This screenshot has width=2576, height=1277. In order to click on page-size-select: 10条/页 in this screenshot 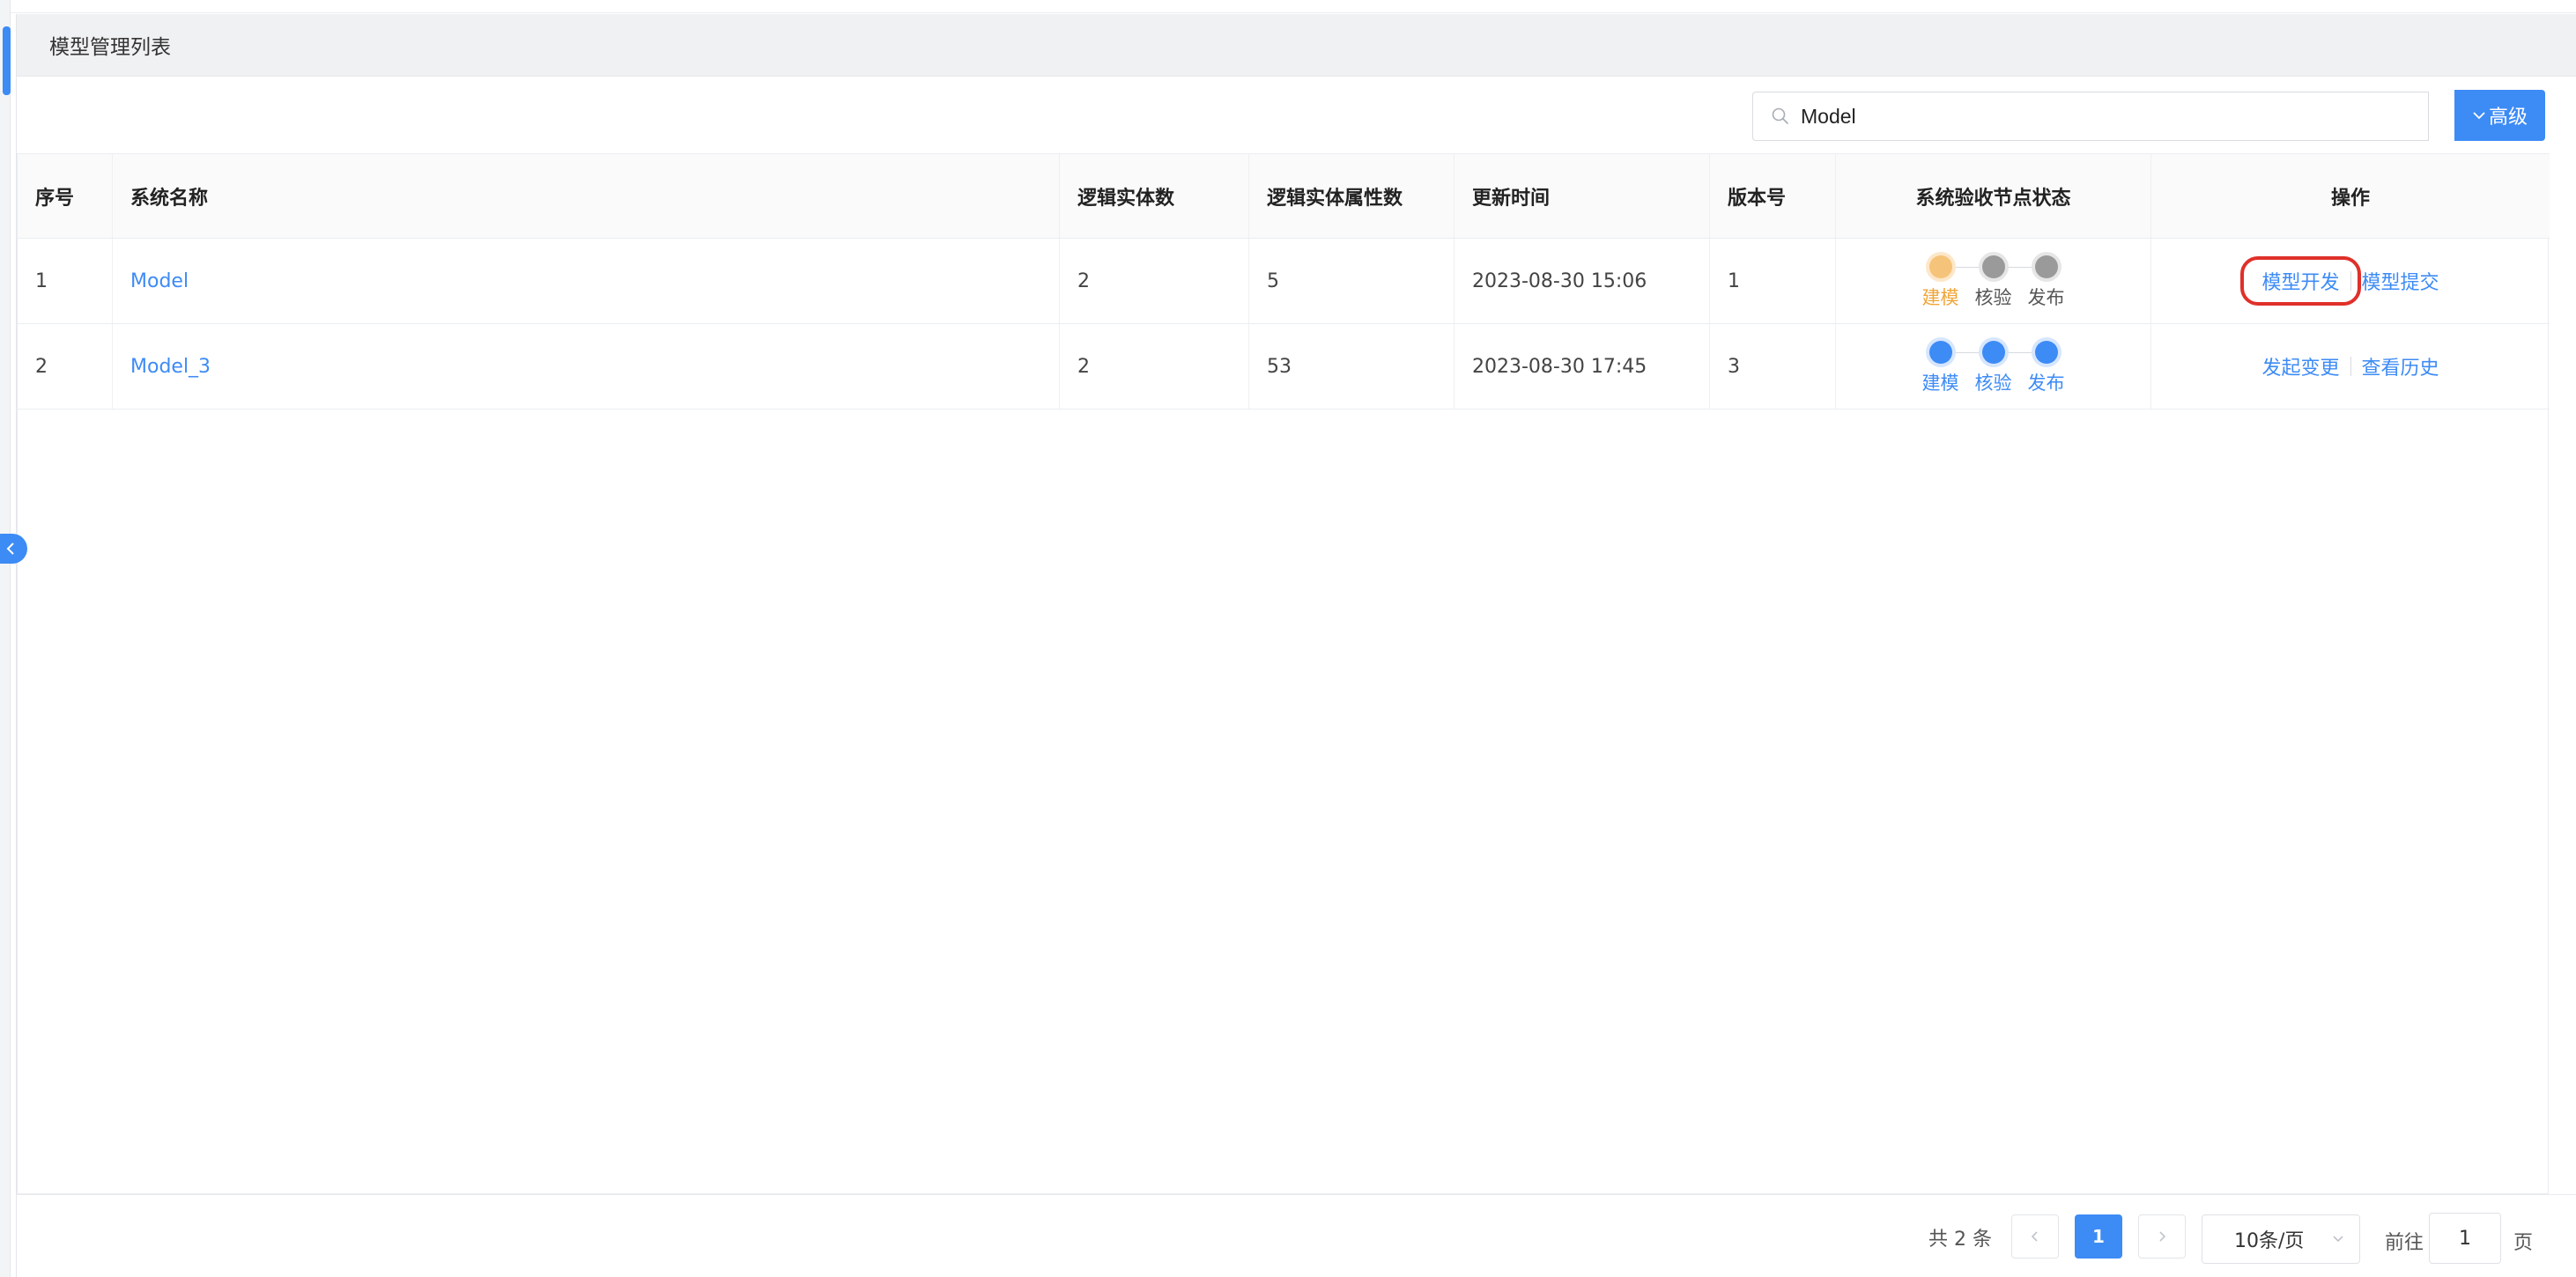, I will do `click(2281, 1239)`.